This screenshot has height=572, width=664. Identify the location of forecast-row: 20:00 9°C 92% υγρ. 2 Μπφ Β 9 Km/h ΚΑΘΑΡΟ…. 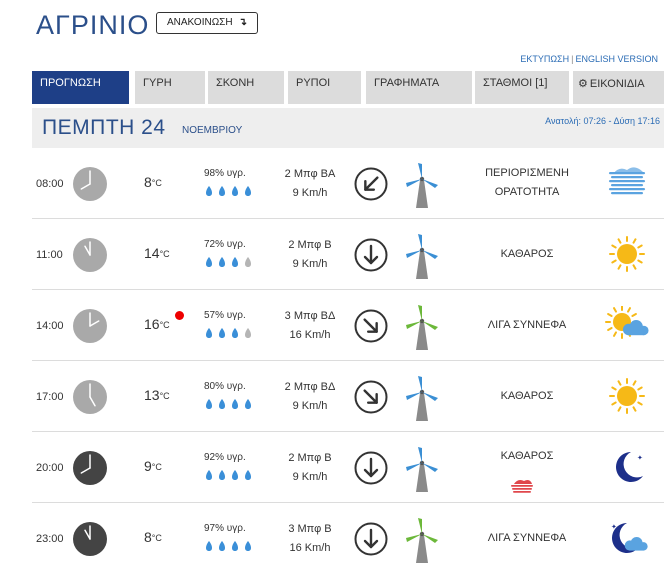
(348, 467).